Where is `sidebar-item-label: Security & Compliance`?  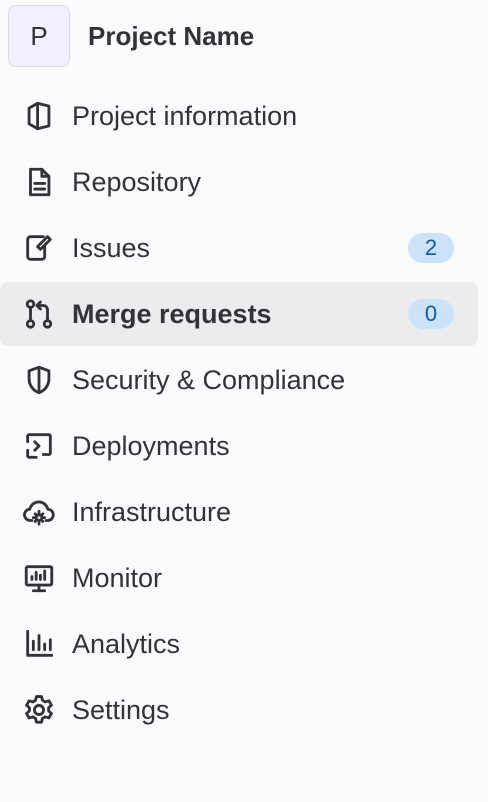 sidebar-item-label: Security & Compliance is located at coordinates (209, 379).